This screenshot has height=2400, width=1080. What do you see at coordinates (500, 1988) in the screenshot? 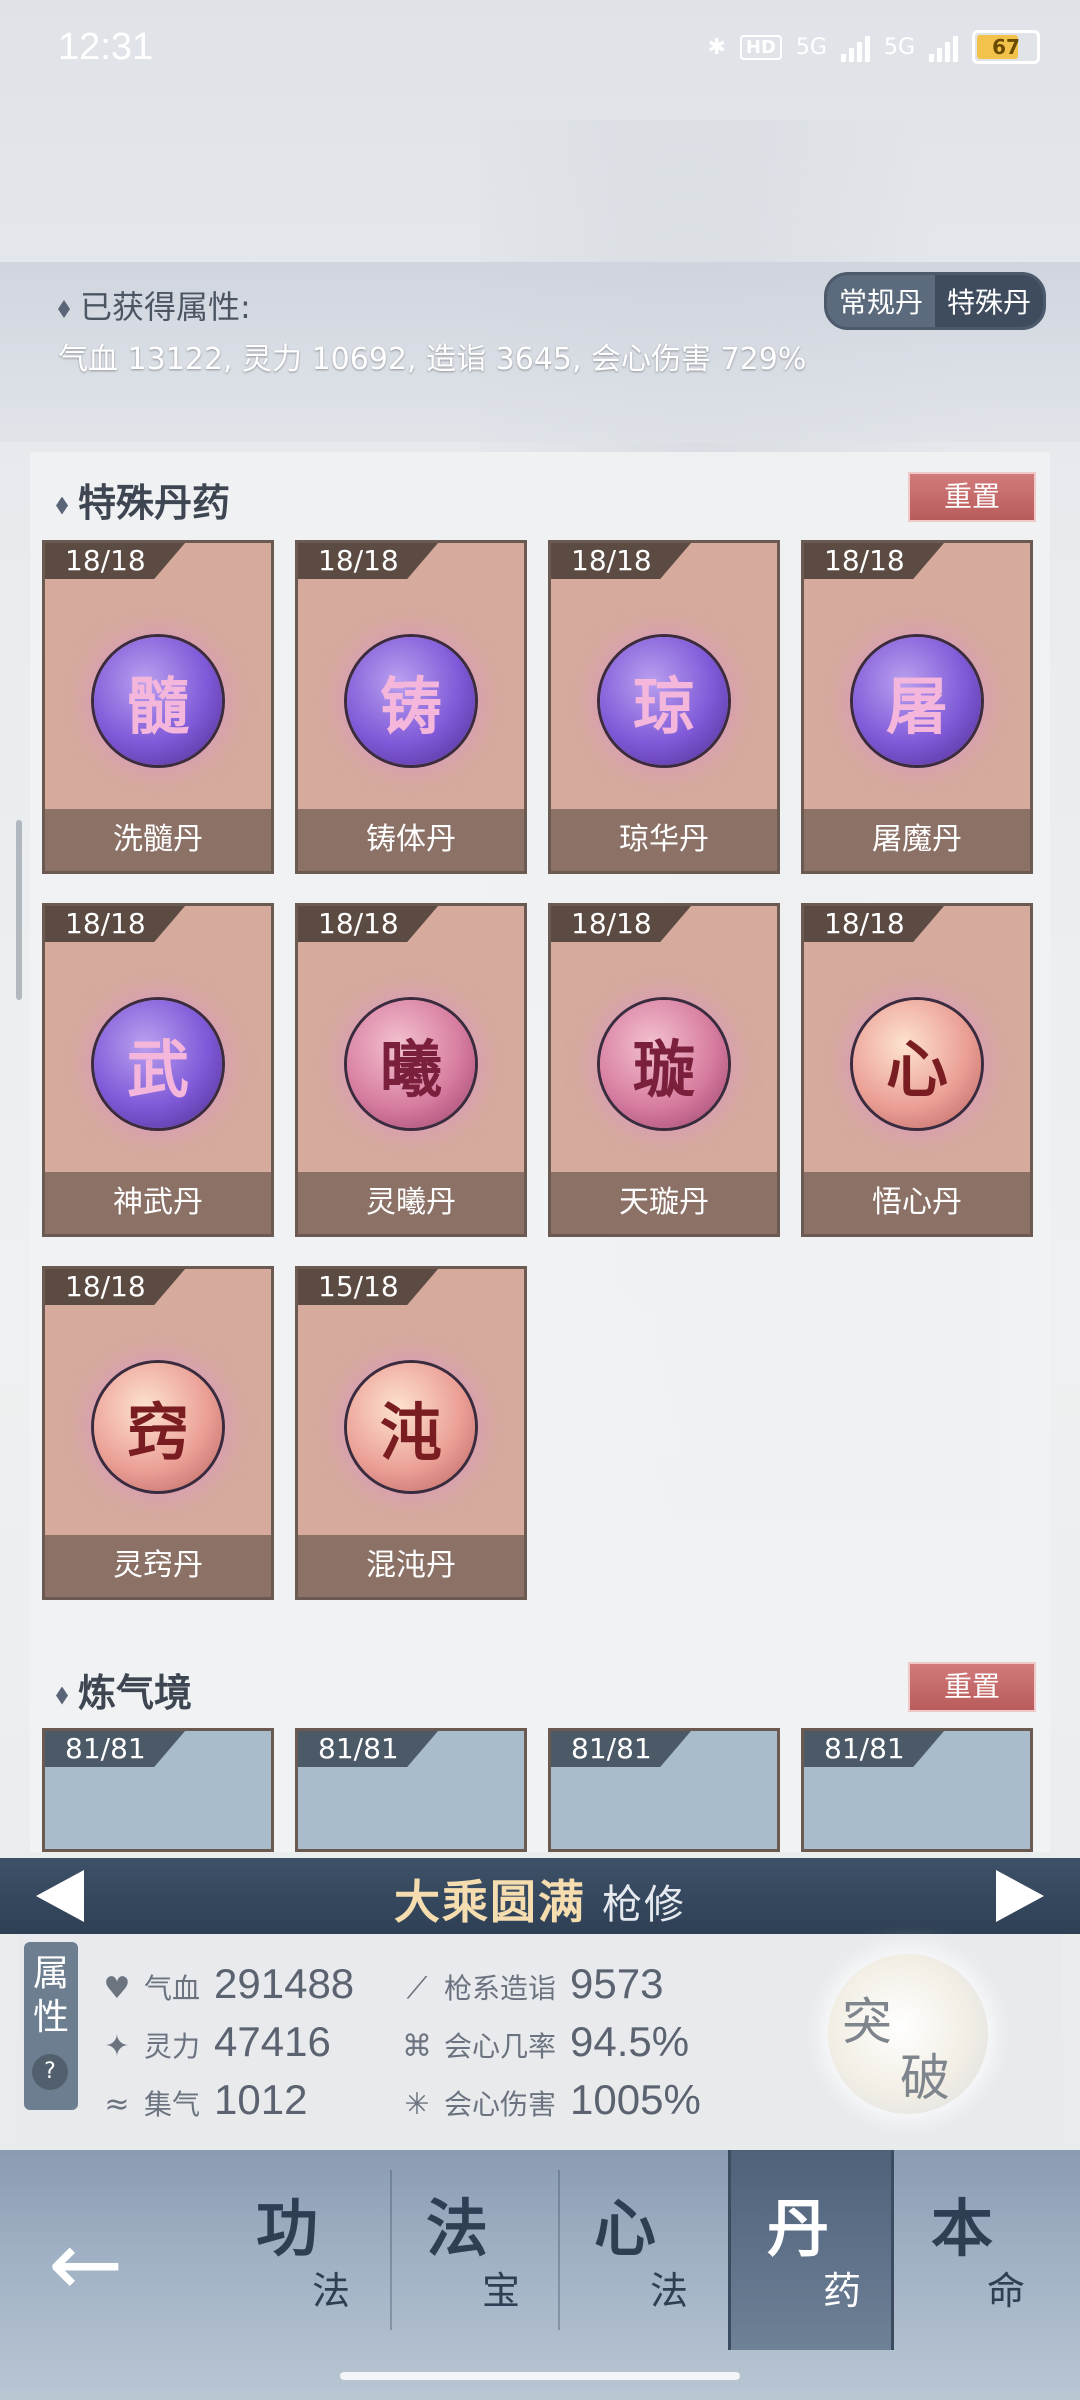
I see `stat-label: 枪系造诣` at bounding box center [500, 1988].